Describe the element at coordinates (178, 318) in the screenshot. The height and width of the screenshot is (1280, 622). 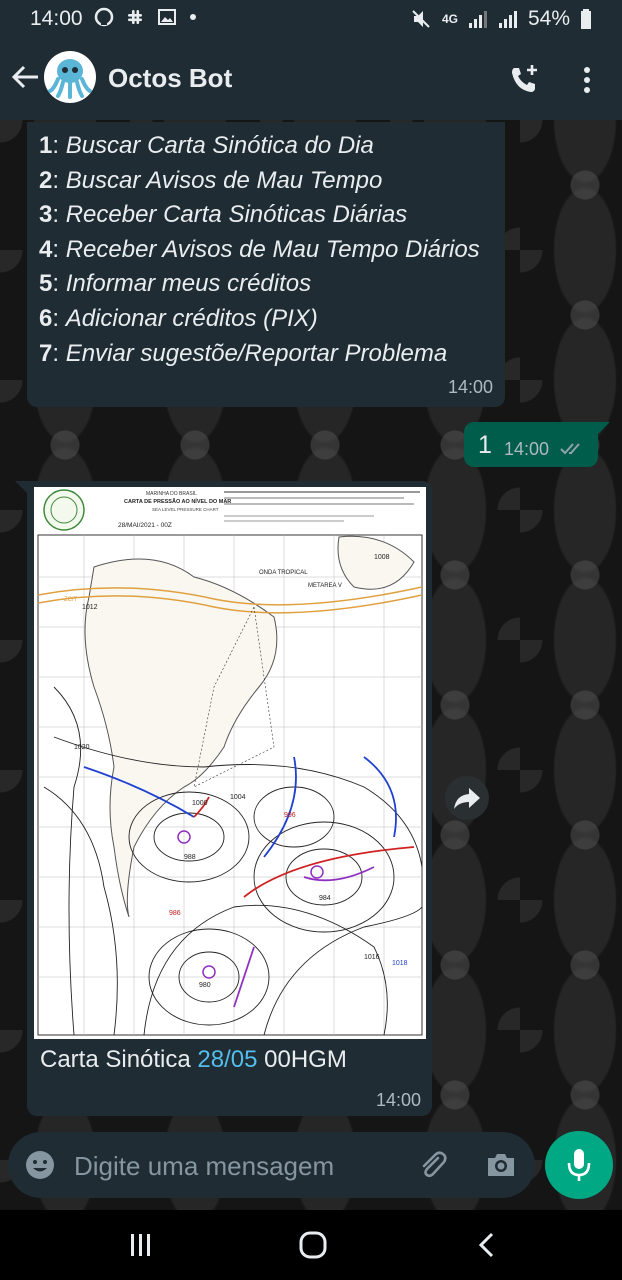
I see `menu-option-6: 6: Adicionar créditos (PIX)` at that location.